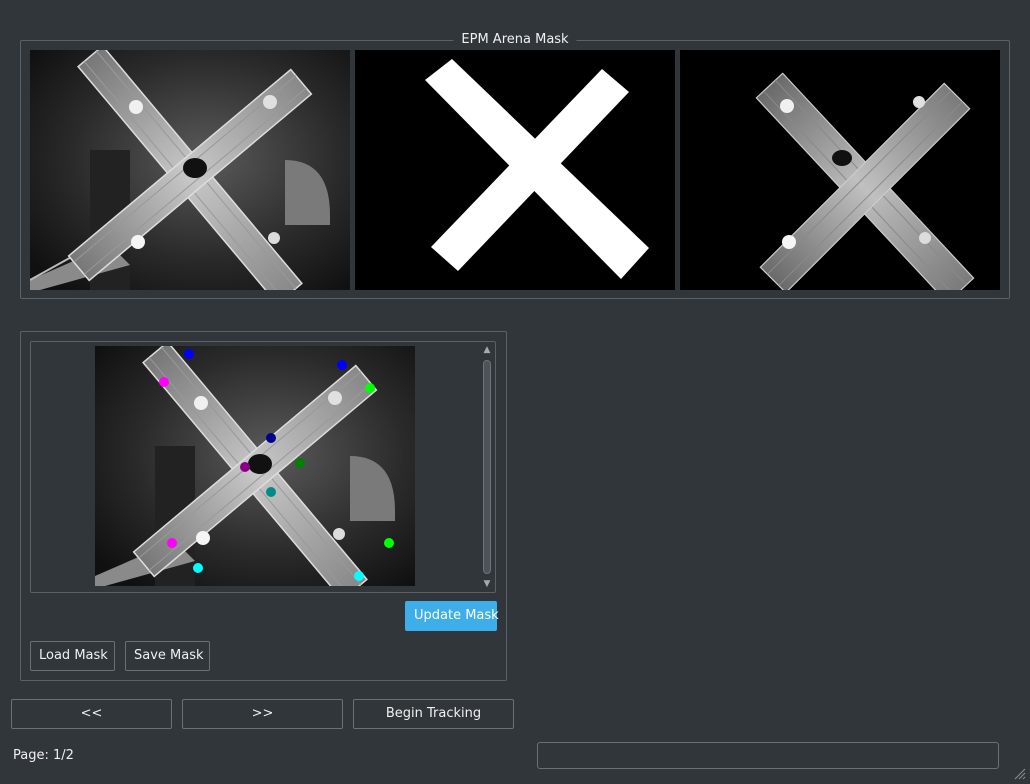 The width and height of the screenshot is (1030, 784). What do you see at coordinates (1019, 773) in the screenshot?
I see `size-grip-icon` at bounding box center [1019, 773].